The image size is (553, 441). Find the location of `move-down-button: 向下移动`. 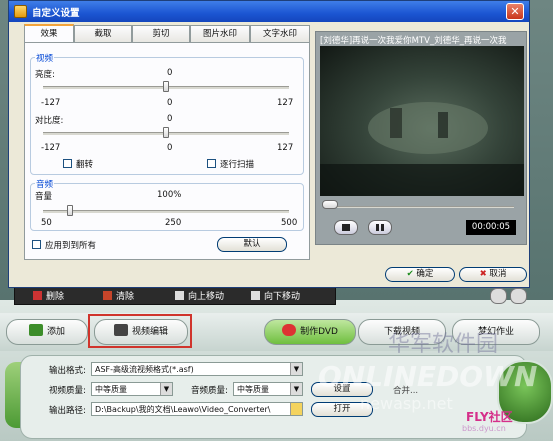

move-down-button: 向下移动 is located at coordinates (275, 295).